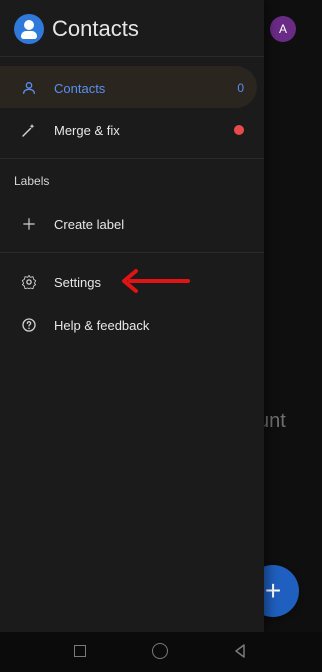 The width and height of the screenshot is (322, 672). I want to click on add-icon: +, so click(273, 590).